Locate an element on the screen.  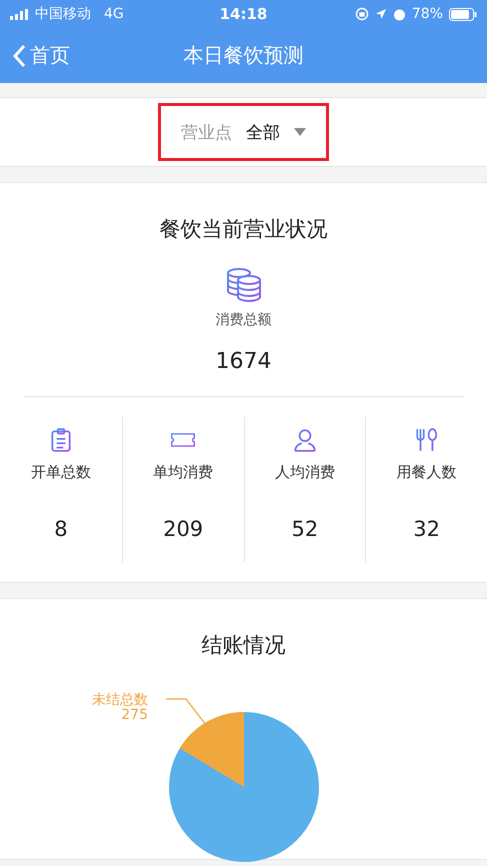
stat-value: 209 is located at coordinates (183, 529).